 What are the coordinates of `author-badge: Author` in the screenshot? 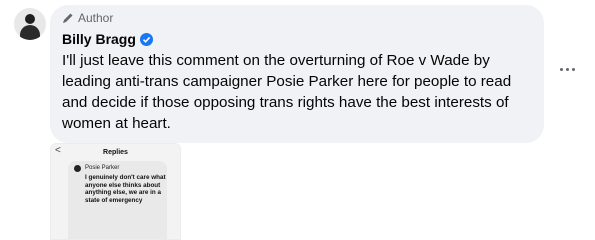 It's located at (87, 18).